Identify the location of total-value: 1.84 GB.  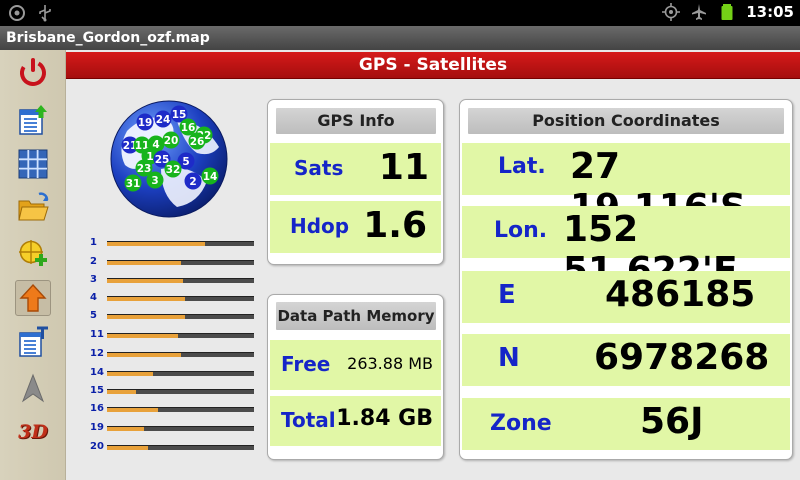
(384, 418).